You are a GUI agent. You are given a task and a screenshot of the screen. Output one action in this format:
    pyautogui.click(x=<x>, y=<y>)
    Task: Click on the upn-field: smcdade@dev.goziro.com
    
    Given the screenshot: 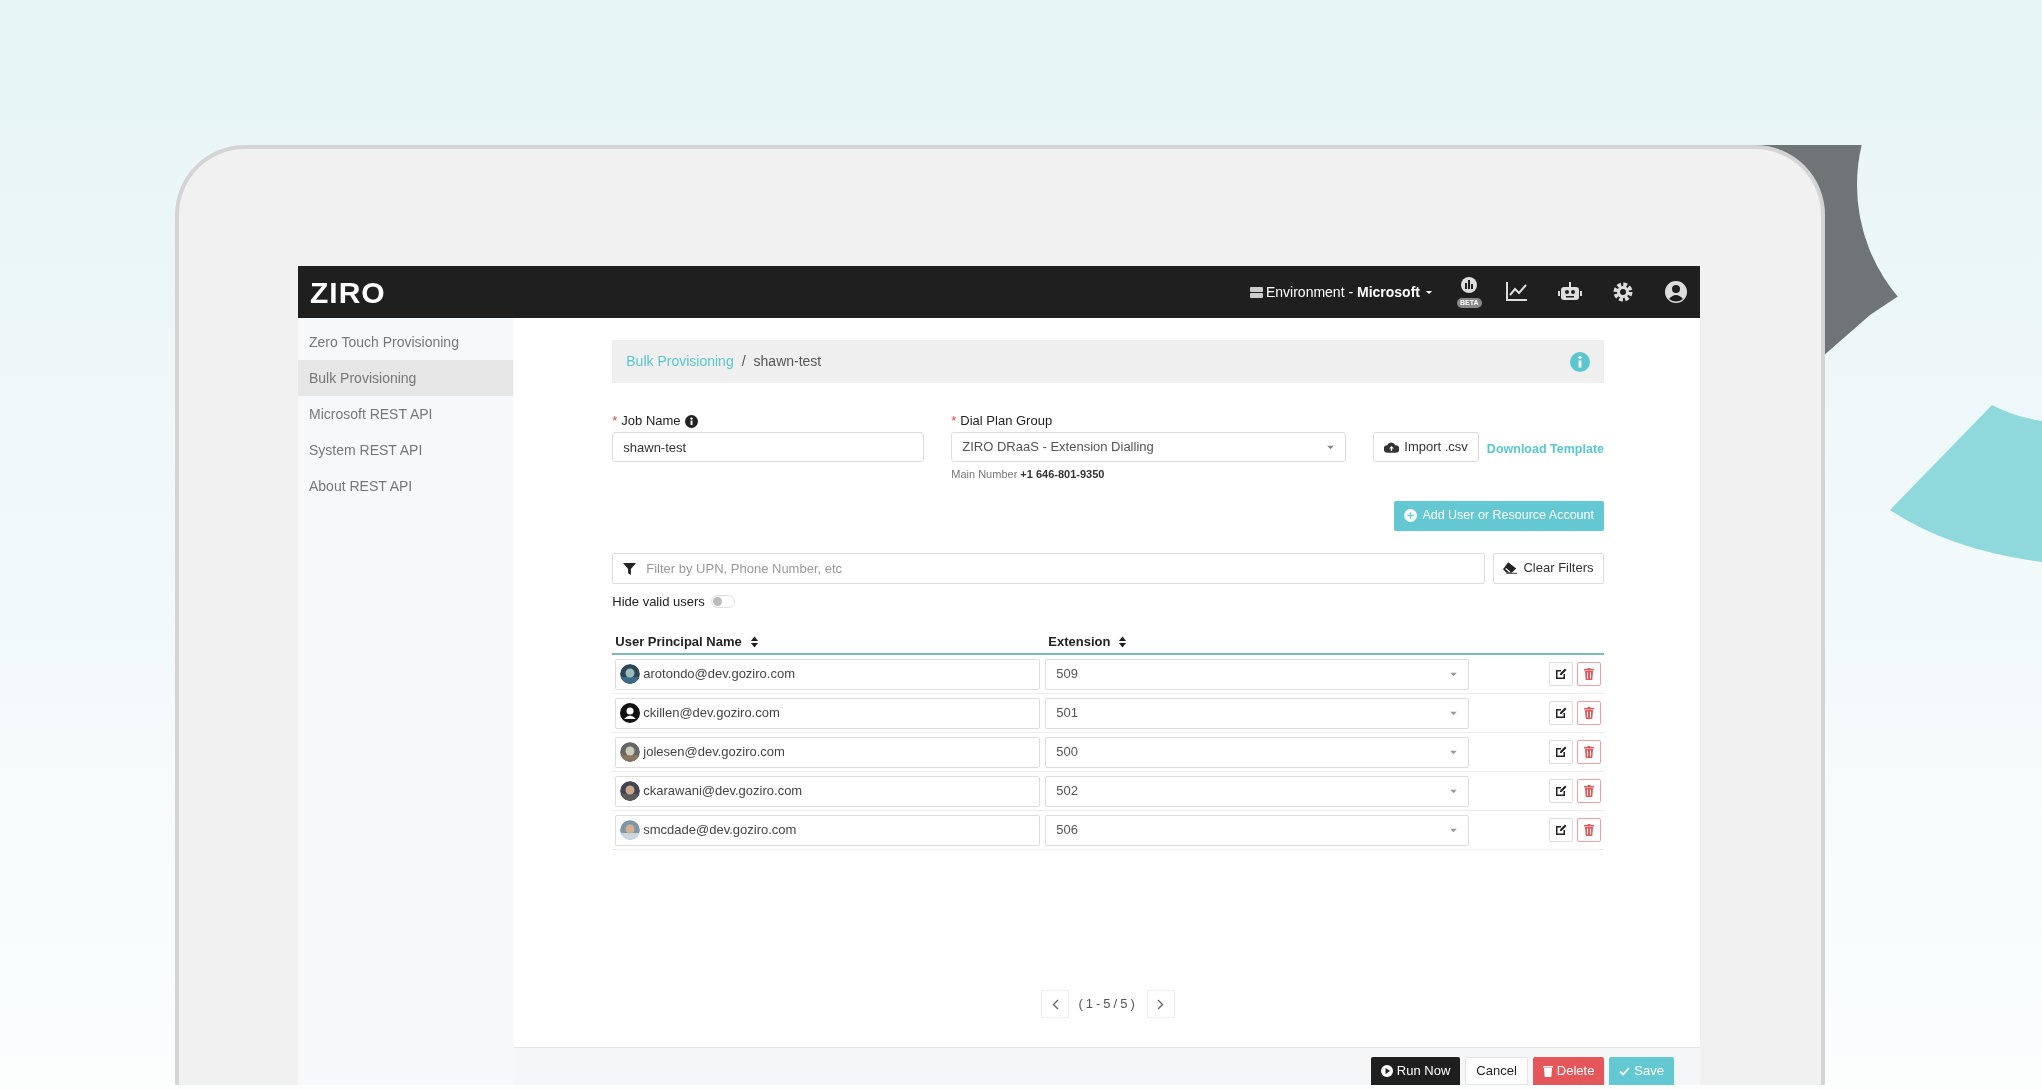 What is the action you would take?
    pyautogui.click(x=828, y=830)
    